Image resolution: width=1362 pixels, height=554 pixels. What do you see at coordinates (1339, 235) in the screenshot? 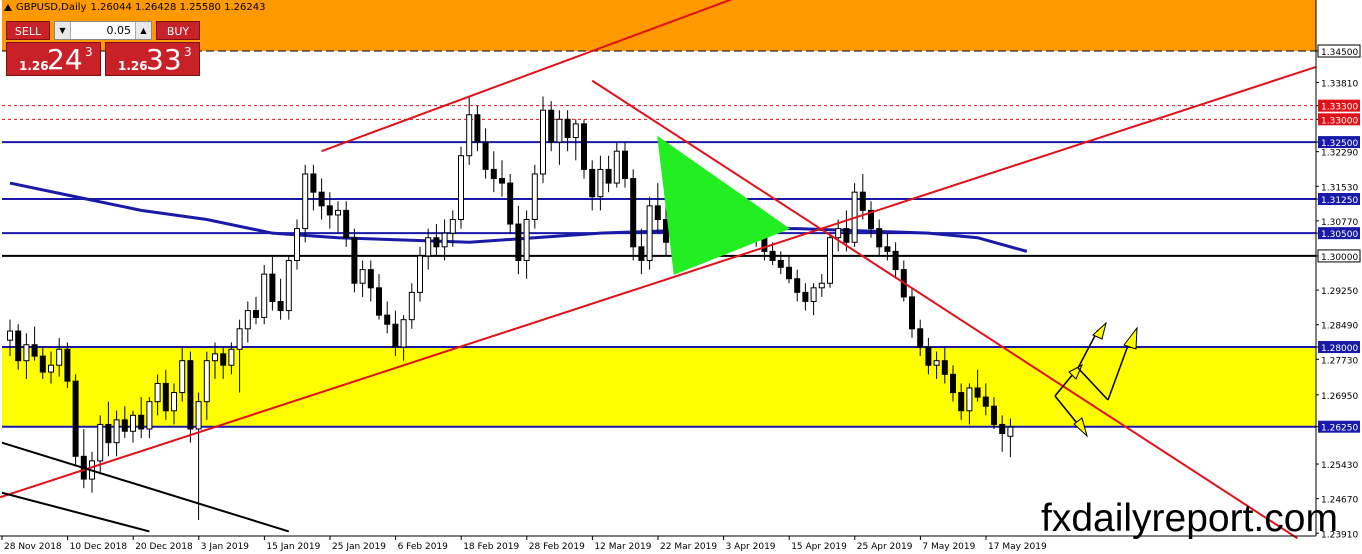
I see `price-tick-label: 1.30500` at bounding box center [1339, 235].